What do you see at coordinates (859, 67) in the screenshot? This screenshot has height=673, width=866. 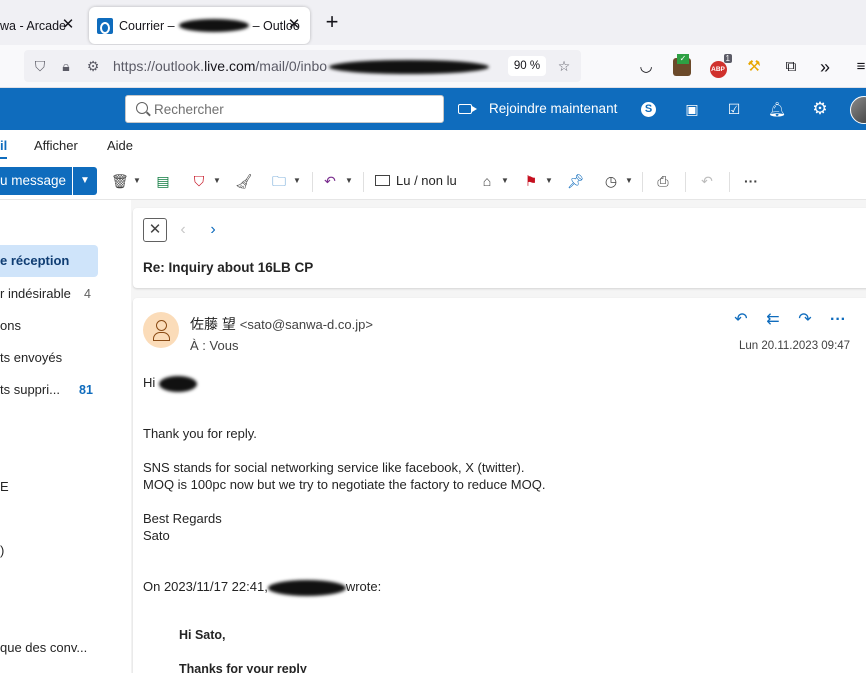 I see `menu-hamburger-icon: ≡` at bounding box center [859, 67].